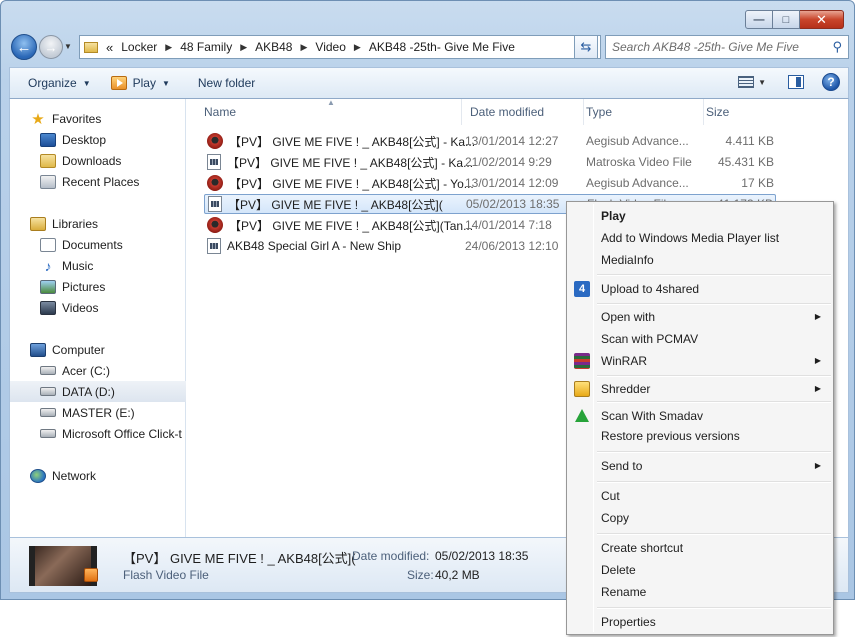 The height and width of the screenshot is (637, 856). I want to click on menu-item-mediainfo: MediaInfo, so click(700, 259).